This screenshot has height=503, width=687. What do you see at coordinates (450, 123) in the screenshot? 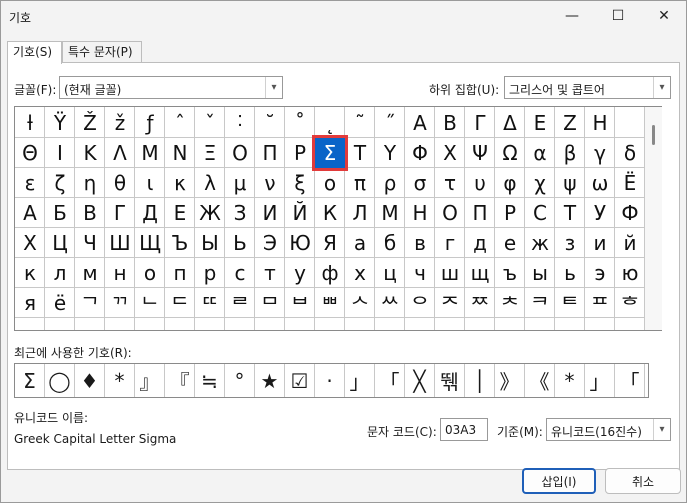
I see `symbol-cell: Β` at bounding box center [450, 123].